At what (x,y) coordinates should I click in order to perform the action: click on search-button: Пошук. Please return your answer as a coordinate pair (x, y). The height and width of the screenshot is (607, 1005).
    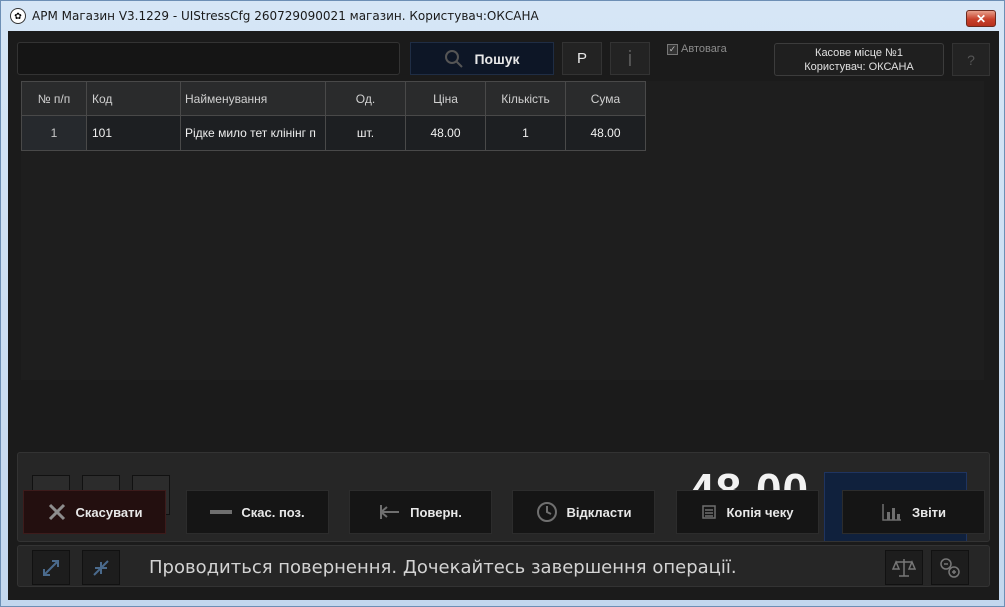
    Looking at the image, I should click on (482, 58).